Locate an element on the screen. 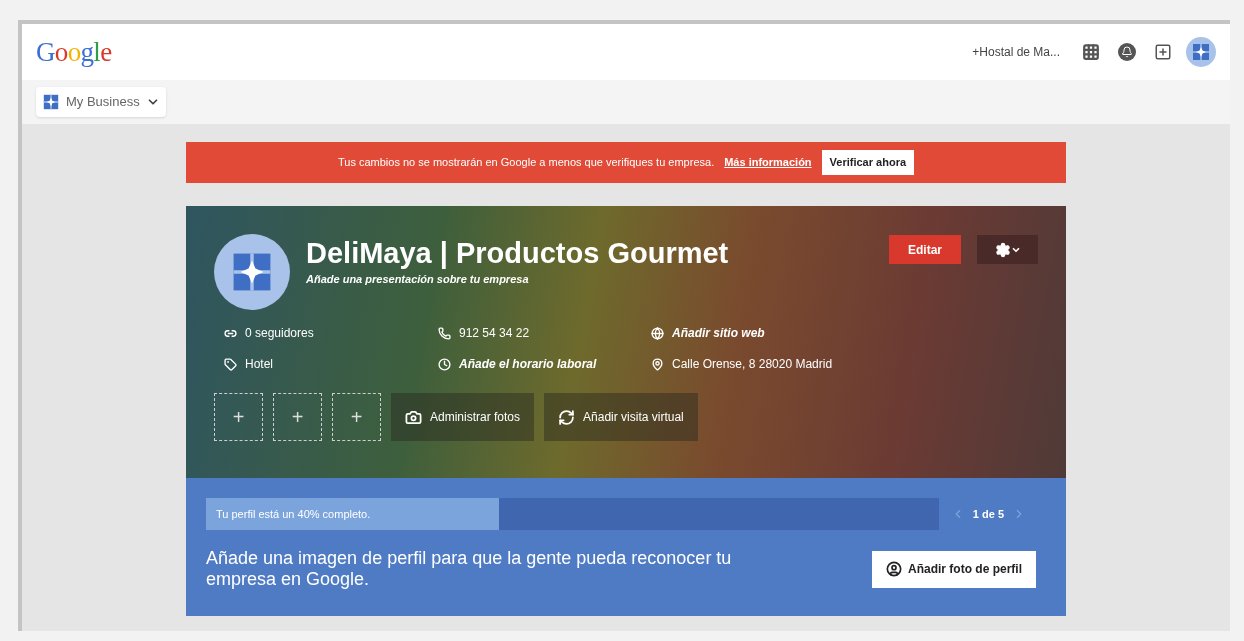 This screenshot has width=1244, height=641. info-text: 912 54 34 22 is located at coordinates (494, 333).